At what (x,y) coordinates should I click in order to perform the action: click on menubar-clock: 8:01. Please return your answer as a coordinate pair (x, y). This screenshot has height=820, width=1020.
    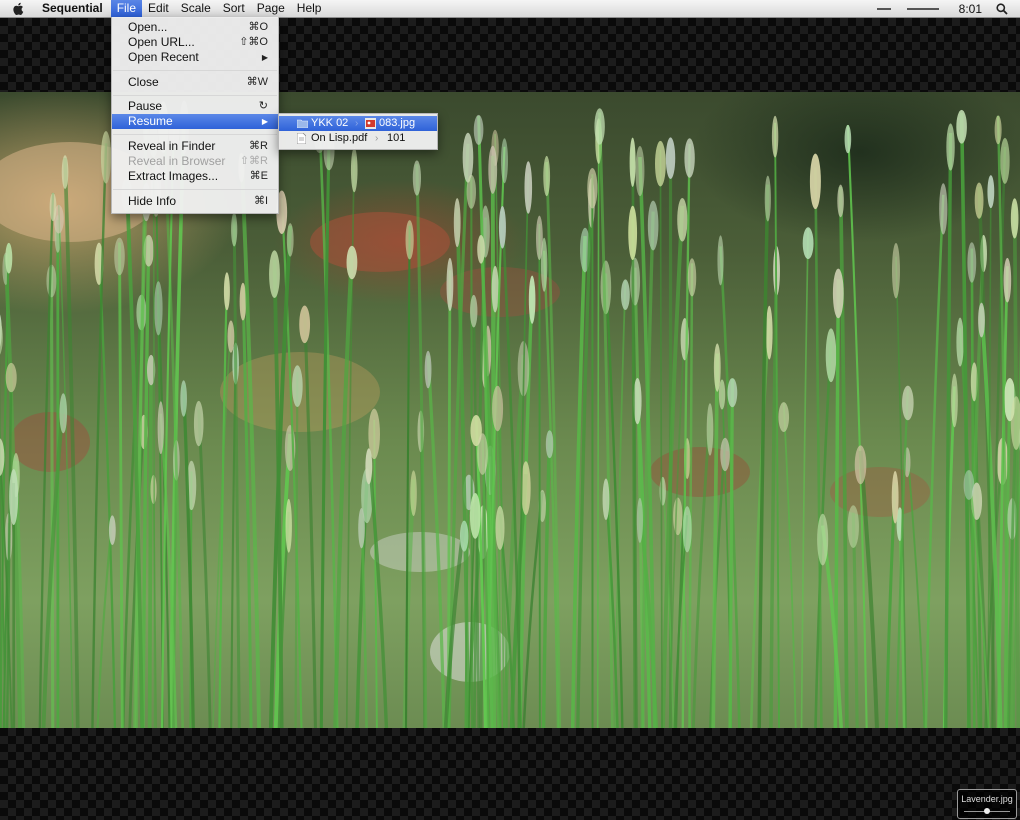
    Looking at the image, I should click on (970, 9).